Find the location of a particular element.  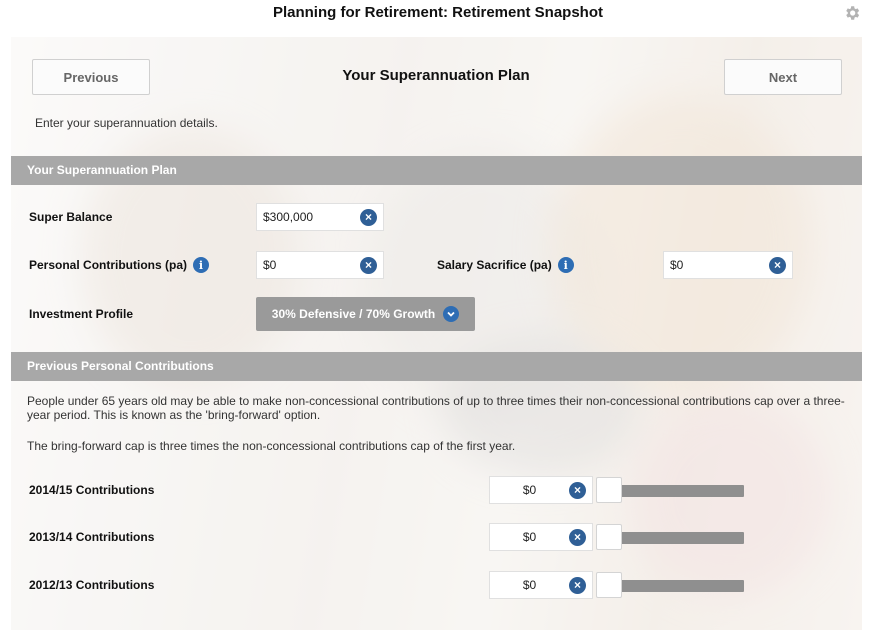

personal-contributions-field: × is located at coordinates (320, 265).